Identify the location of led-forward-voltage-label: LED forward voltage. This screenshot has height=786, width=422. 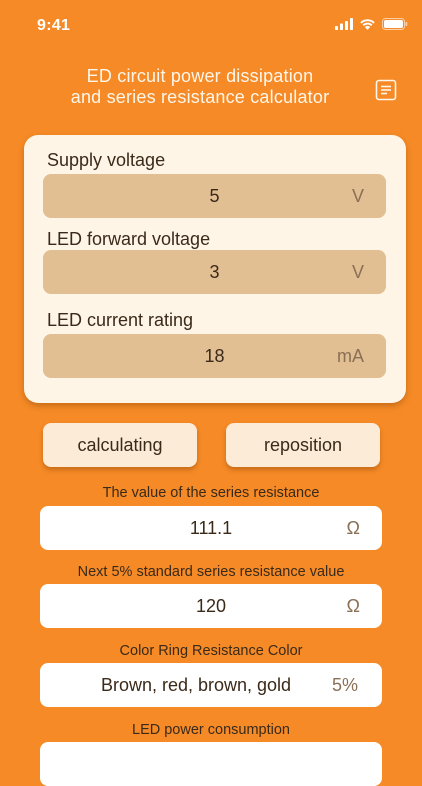
(129, 239).